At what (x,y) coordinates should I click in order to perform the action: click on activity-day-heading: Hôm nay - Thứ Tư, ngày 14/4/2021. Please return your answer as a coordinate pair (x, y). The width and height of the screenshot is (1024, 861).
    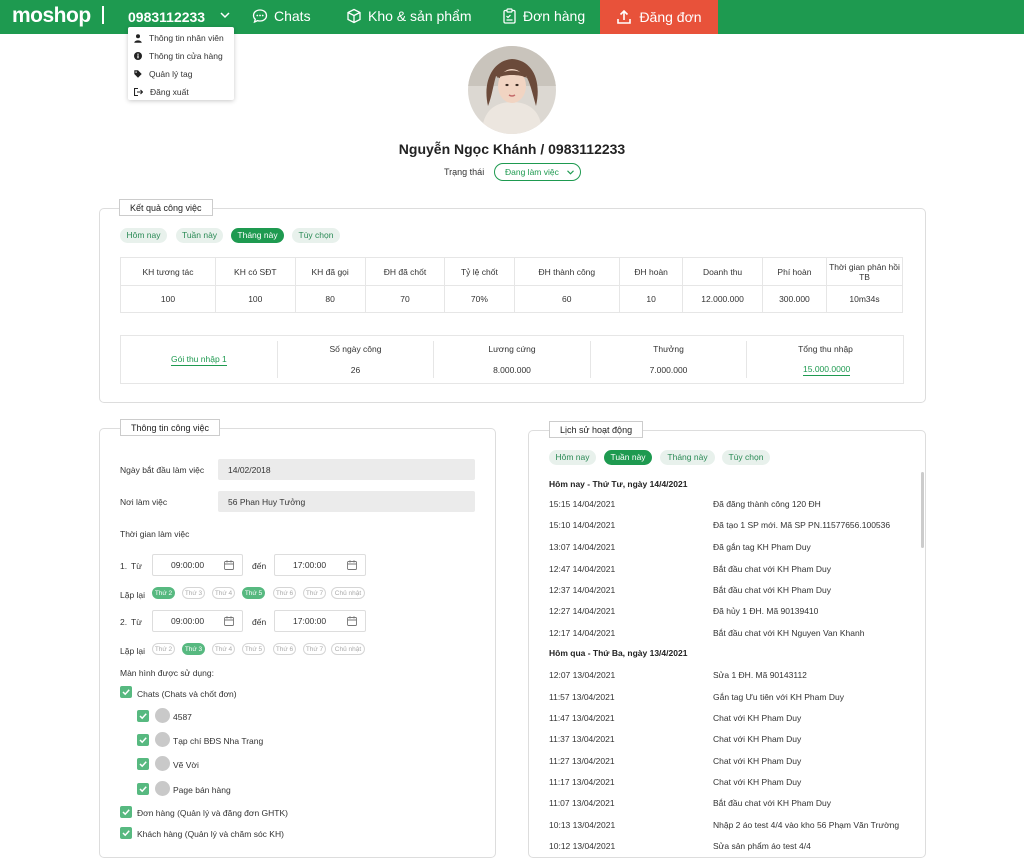
    Looking at the image, I should click on (618, 484).